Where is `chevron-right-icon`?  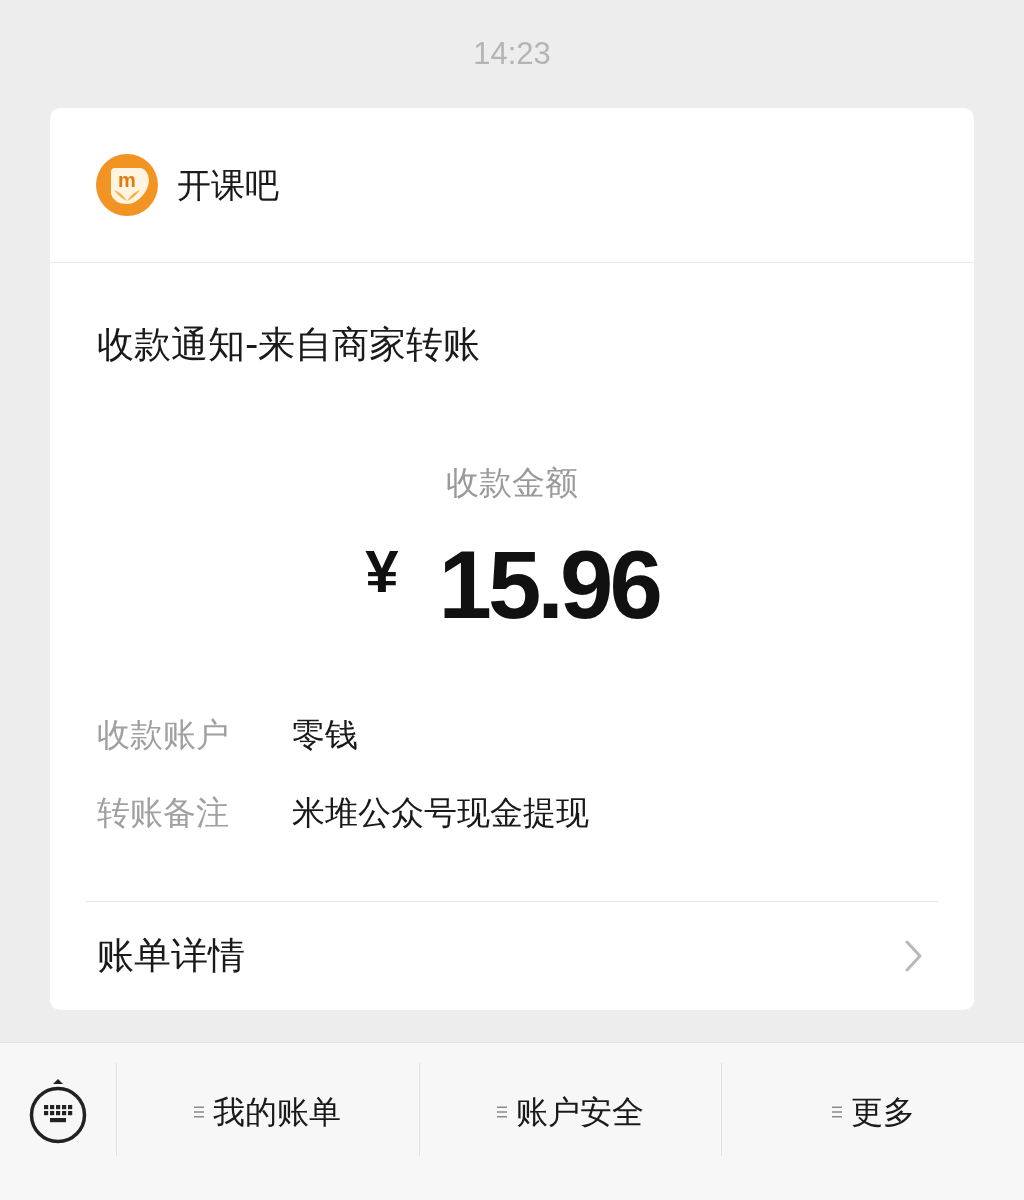
chevron-right-icon is located at coordinates (913, 956).